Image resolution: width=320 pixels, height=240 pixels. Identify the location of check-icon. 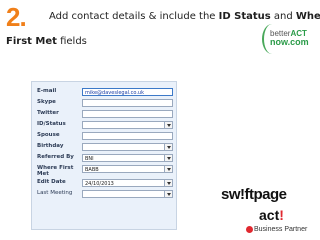
(249, 229).